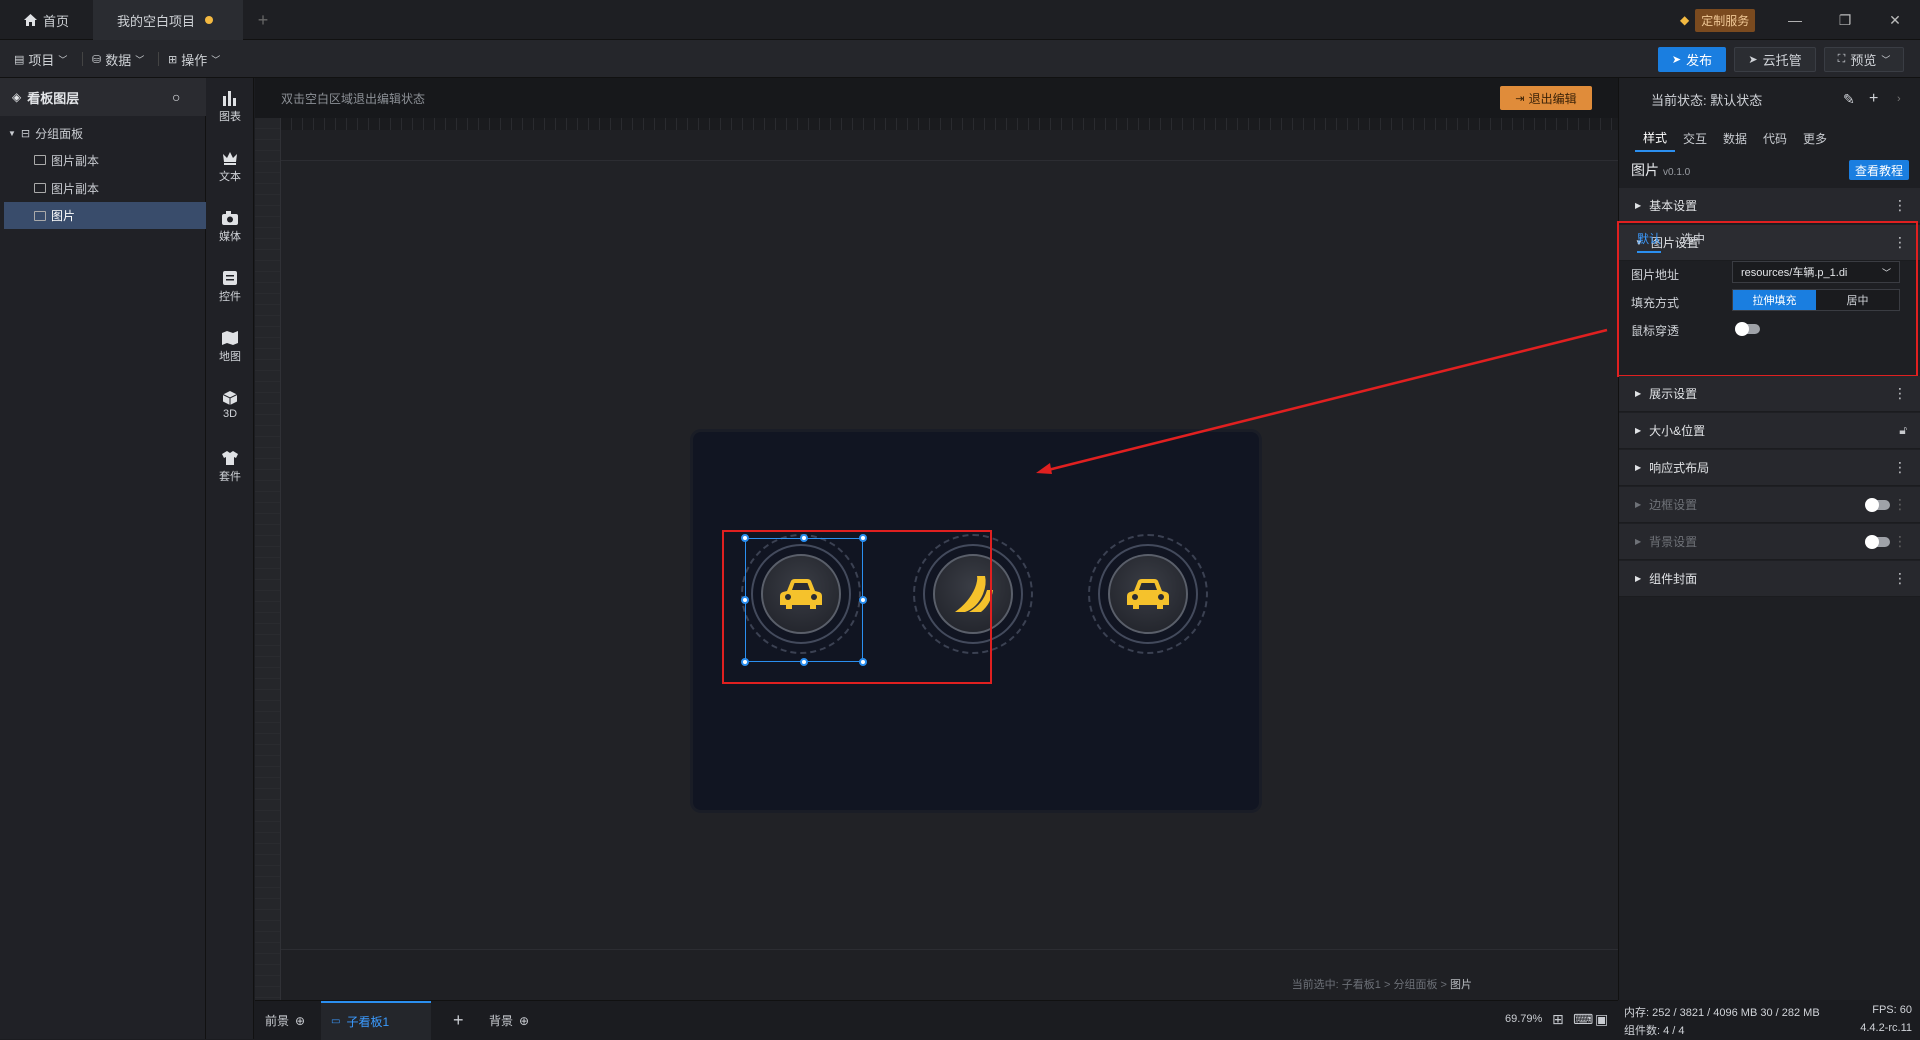  I want to click on menu-data: ⛁ 数据 ﹀, so click(118, 59).